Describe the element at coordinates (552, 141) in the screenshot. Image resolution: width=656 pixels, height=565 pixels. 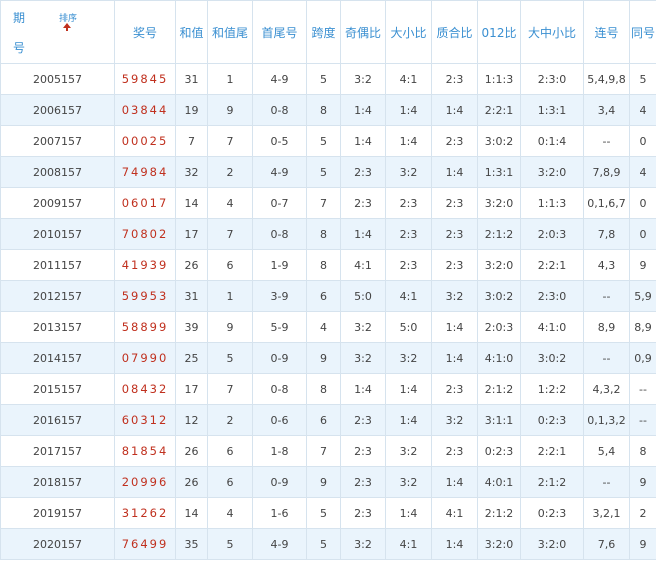
I see `cell-big-mid-small-ratio: 0:1:4` at that location.